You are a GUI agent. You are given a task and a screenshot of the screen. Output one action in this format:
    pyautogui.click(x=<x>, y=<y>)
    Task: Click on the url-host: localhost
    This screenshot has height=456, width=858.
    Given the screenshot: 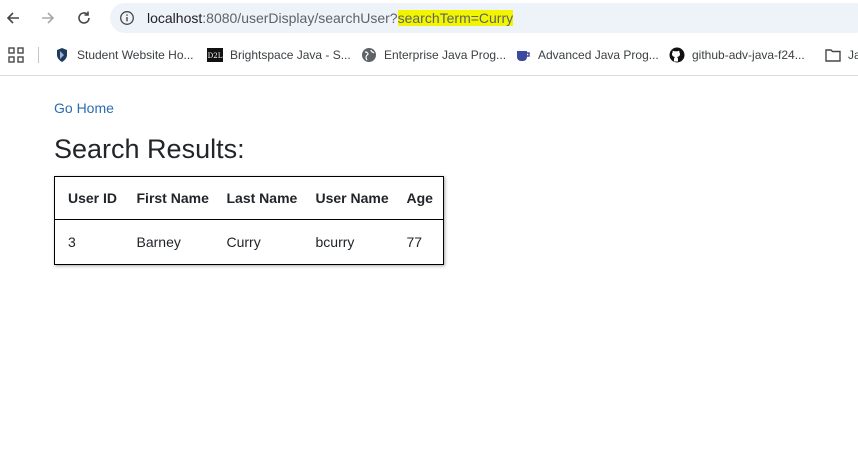 What is the action you would take?
    pyautogui.click(x=175, y=18)
    